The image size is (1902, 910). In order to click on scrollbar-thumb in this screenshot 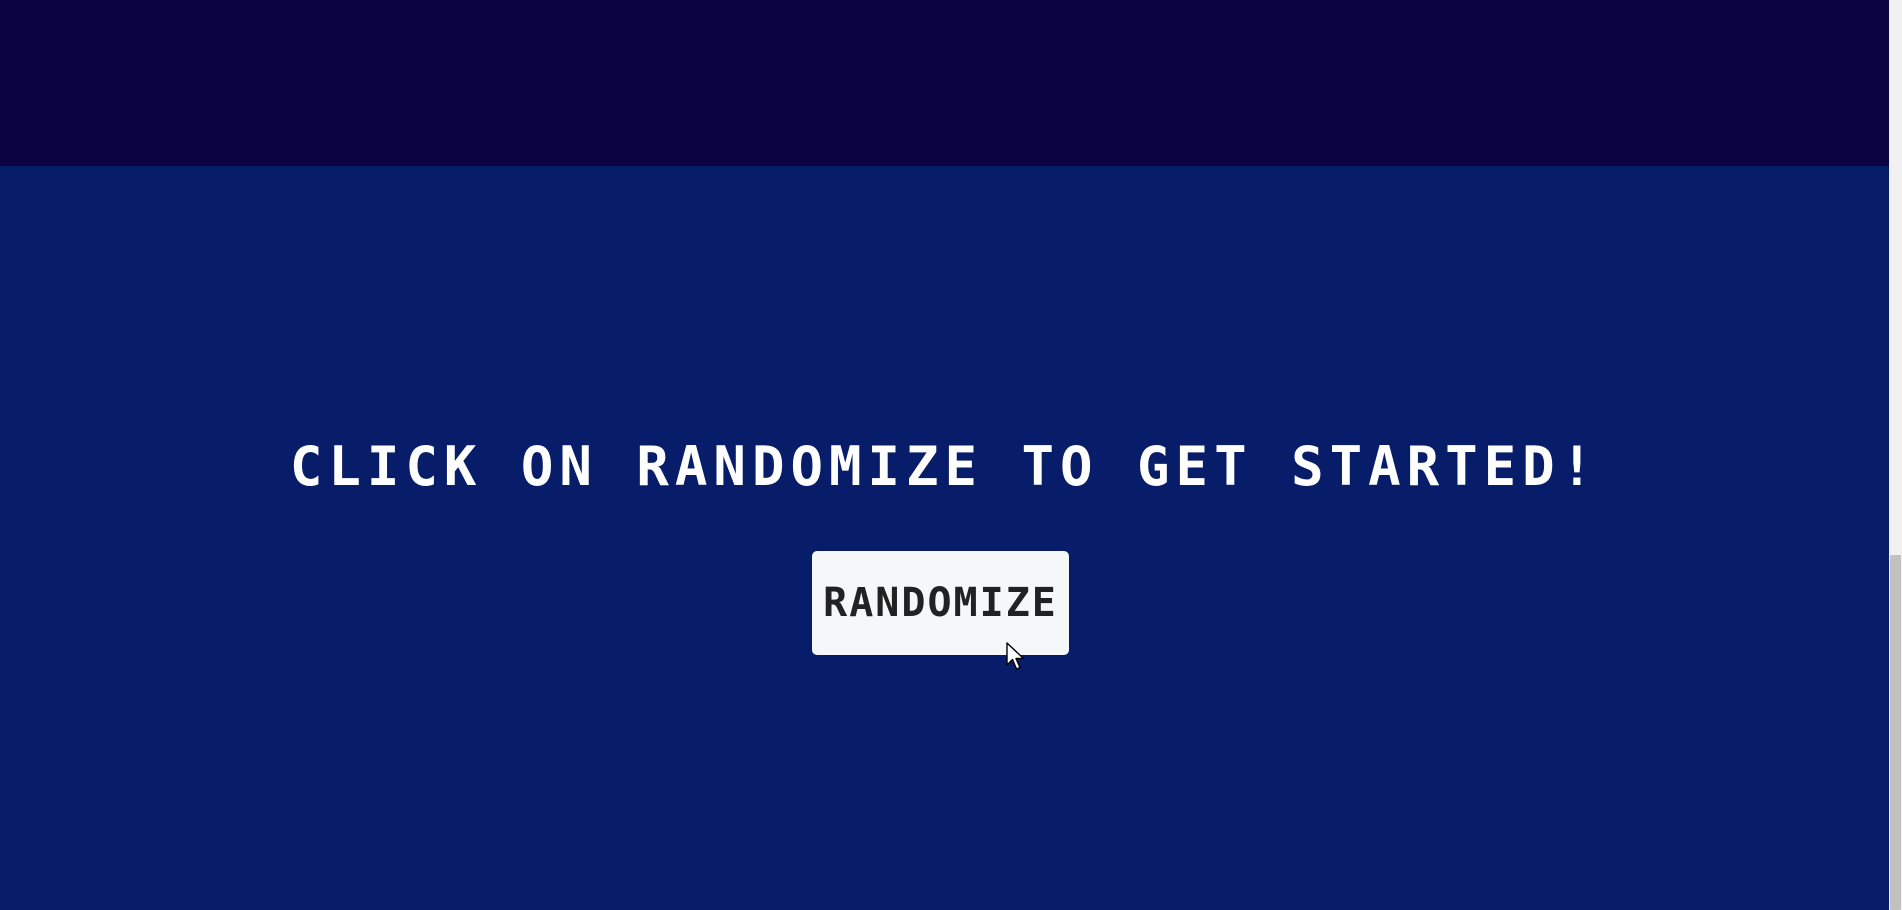, I will do `click(1895, 732)`.